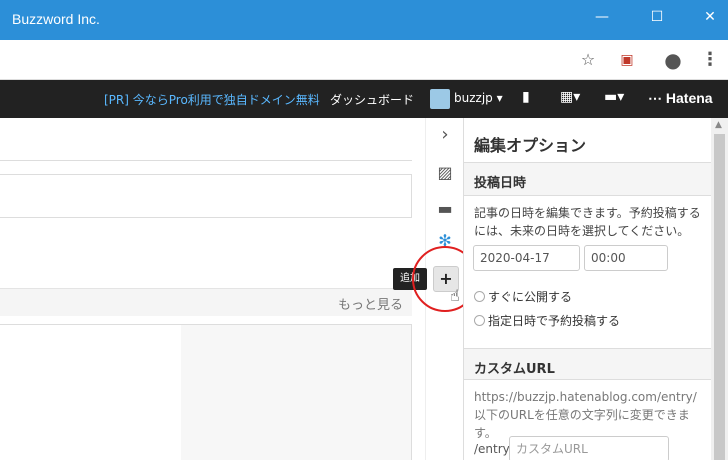  I want to click on username-menu: buzzjp ▾, so click(478, 98).